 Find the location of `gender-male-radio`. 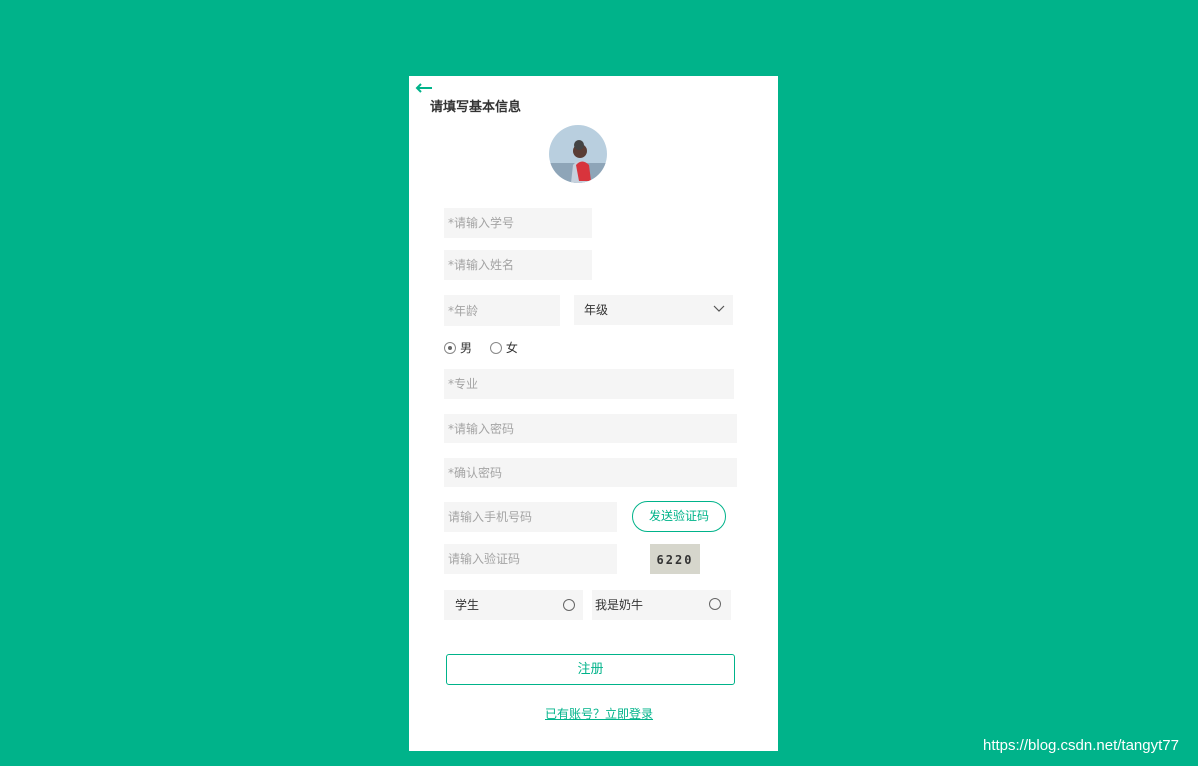

gender-male-radio is located at coordinates (450, 347).